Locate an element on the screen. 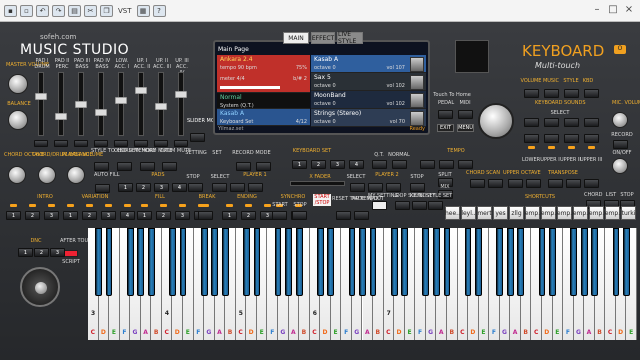 The width and height of the screenshot is (640, 360). shortcut-key: hee.. is located at coordinates (452, 213).